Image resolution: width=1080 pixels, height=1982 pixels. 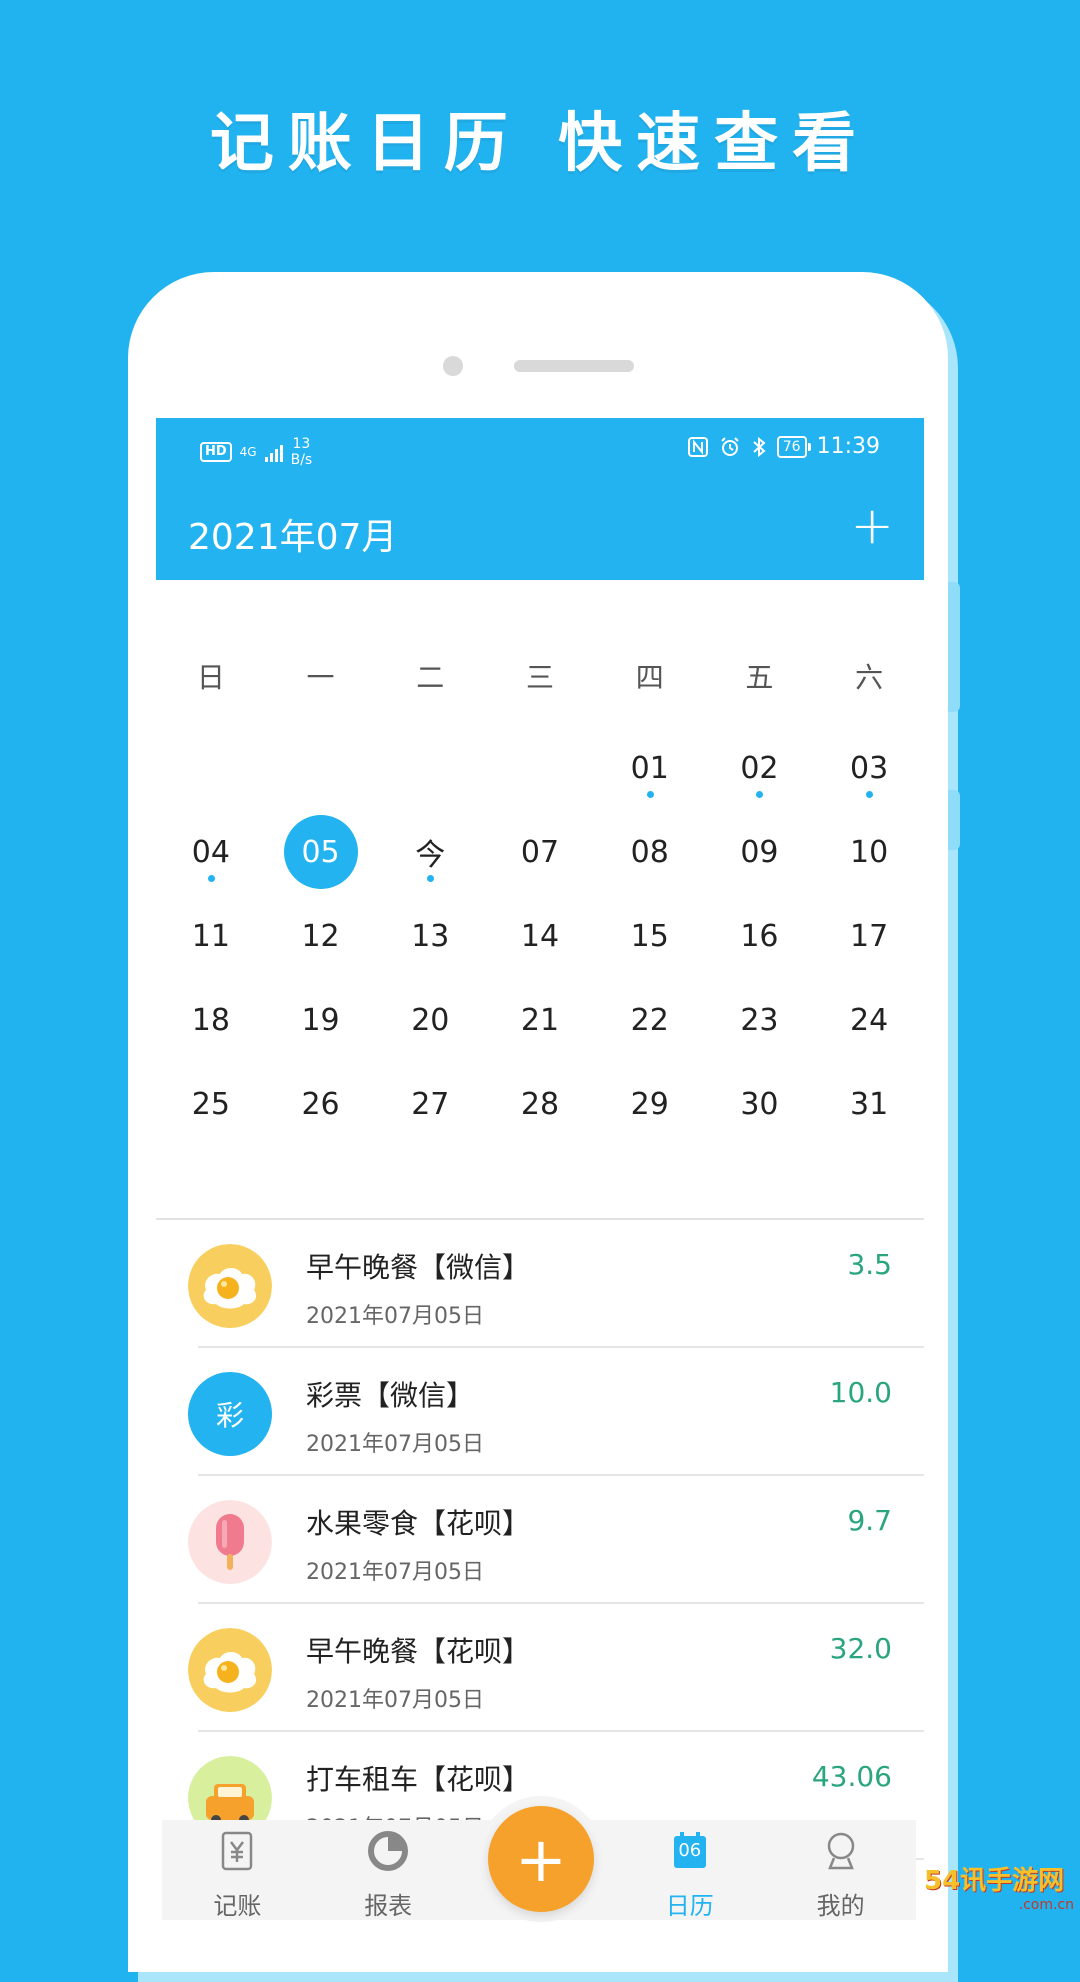 I want to click on promo-title: 记账日历 快速查看, so click(x=540, y=138).